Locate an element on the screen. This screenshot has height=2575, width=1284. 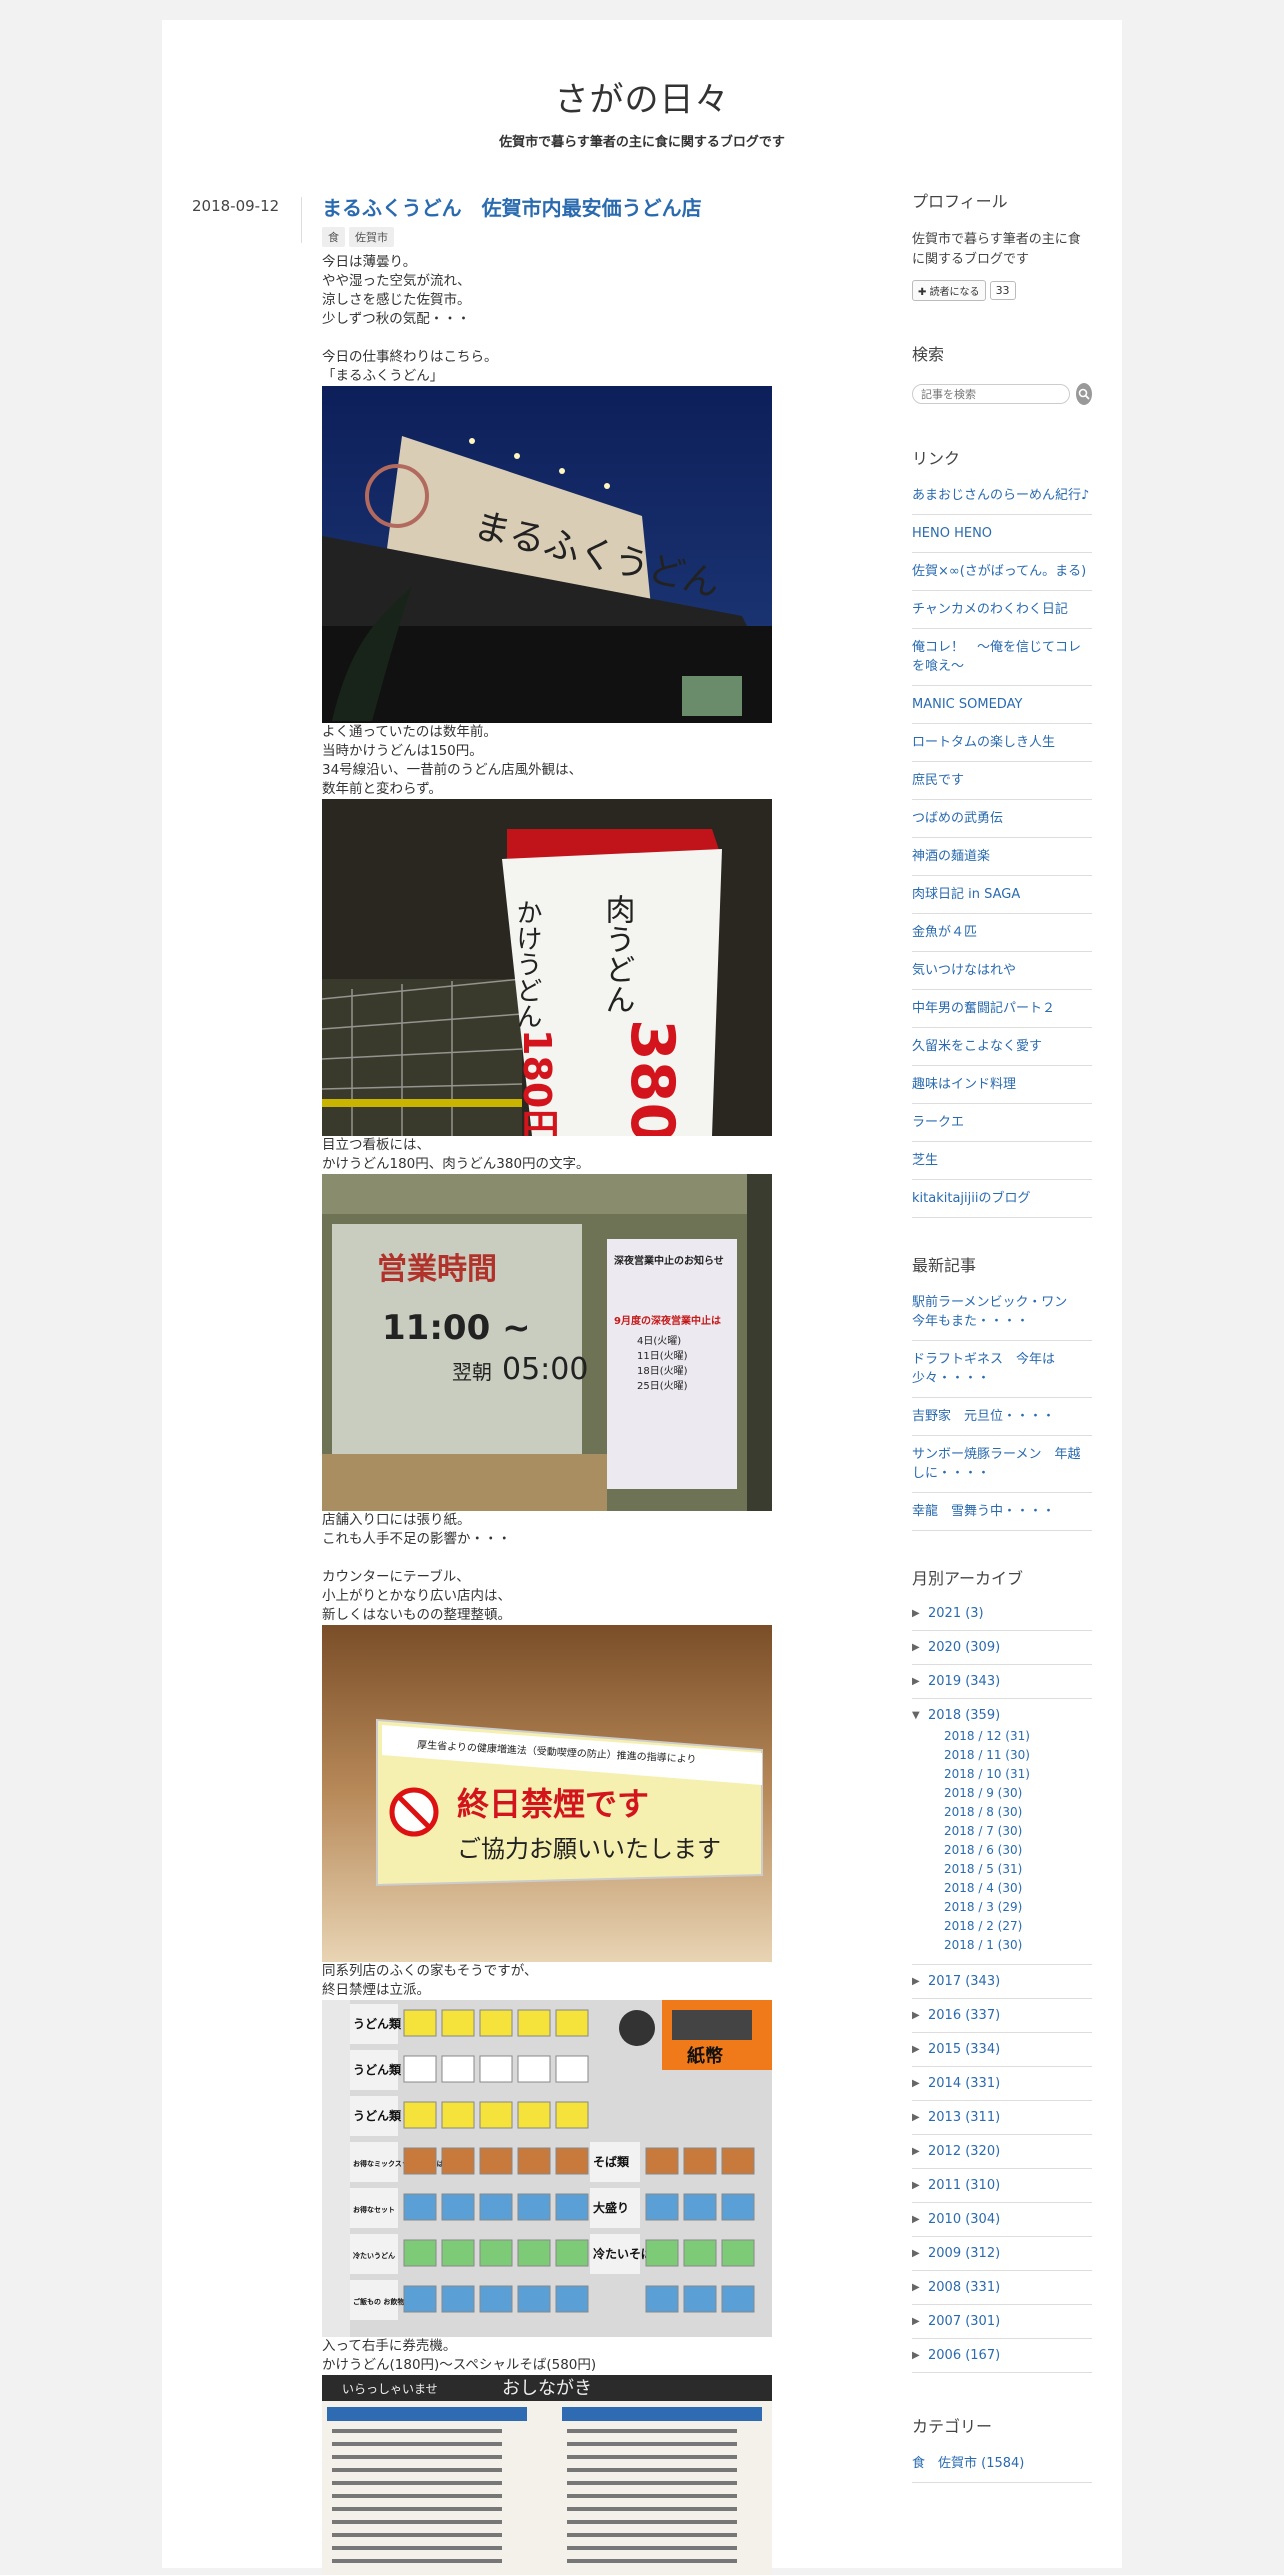
link-item-link: 趣味はインド料理 is located at coordinates (964, 1084).